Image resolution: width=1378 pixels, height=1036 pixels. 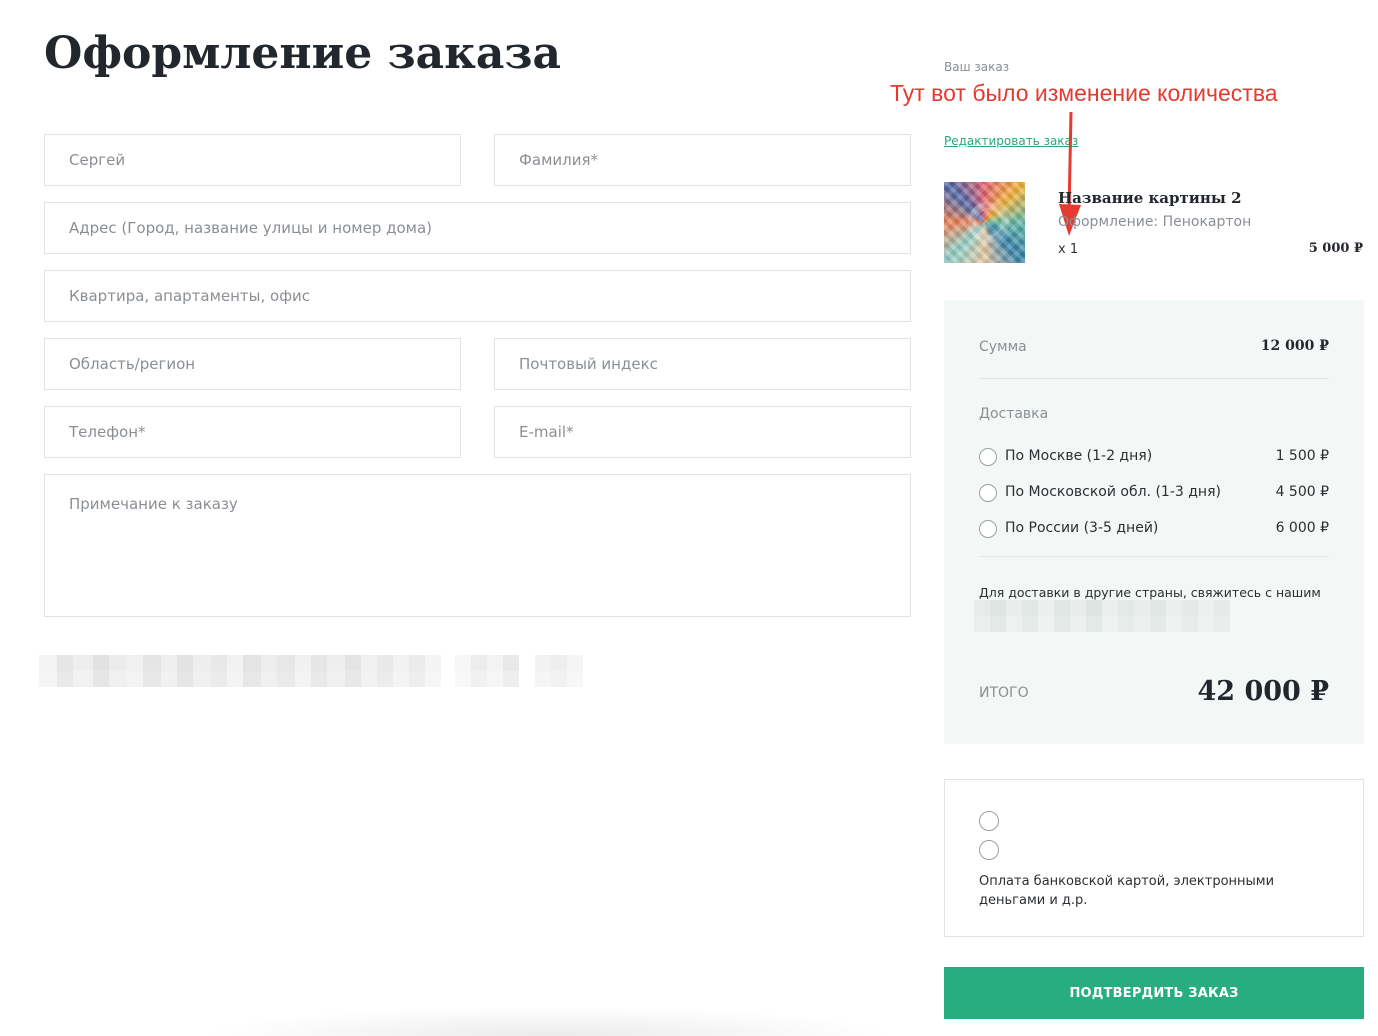 What do you see at coordinates (977, 67) in the screenshot?
I see `order-label: Ваш заказ` at bounding box center [977, 67].